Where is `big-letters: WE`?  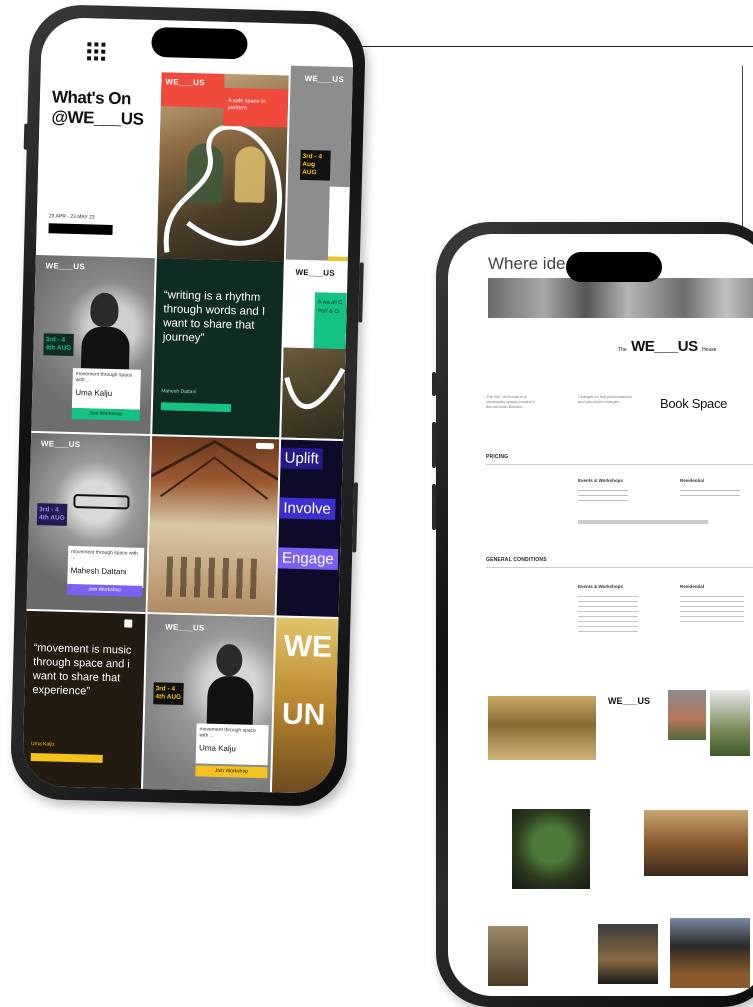 big-letters: WE is located at coordinates (308, 646).